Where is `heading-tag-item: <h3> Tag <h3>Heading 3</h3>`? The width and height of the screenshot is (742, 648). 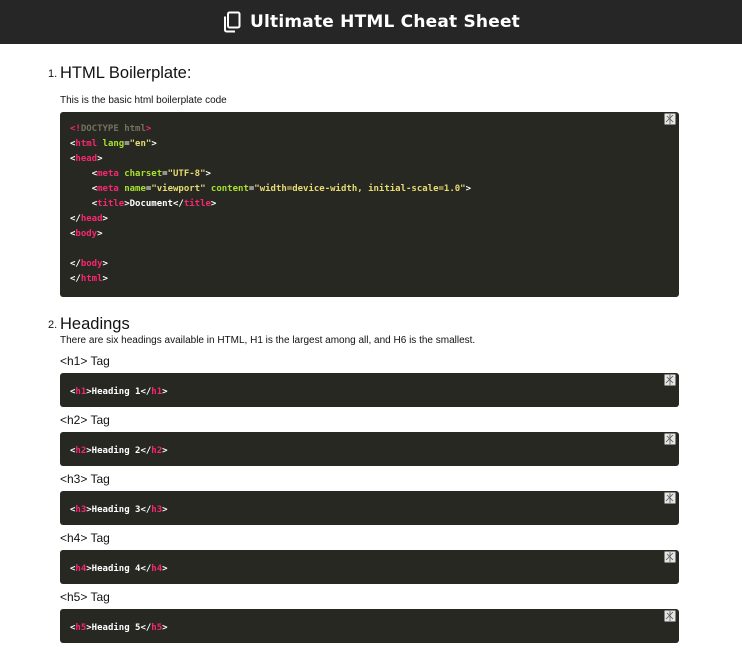 heading-tag-item: <h3> Tag <h3>Heading 3</h3> is located at coordinates (369, 498).